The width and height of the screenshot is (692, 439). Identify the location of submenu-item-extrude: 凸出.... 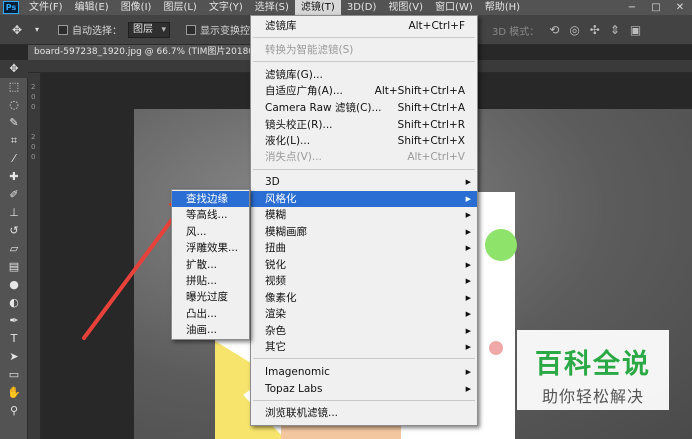
(210, 314).